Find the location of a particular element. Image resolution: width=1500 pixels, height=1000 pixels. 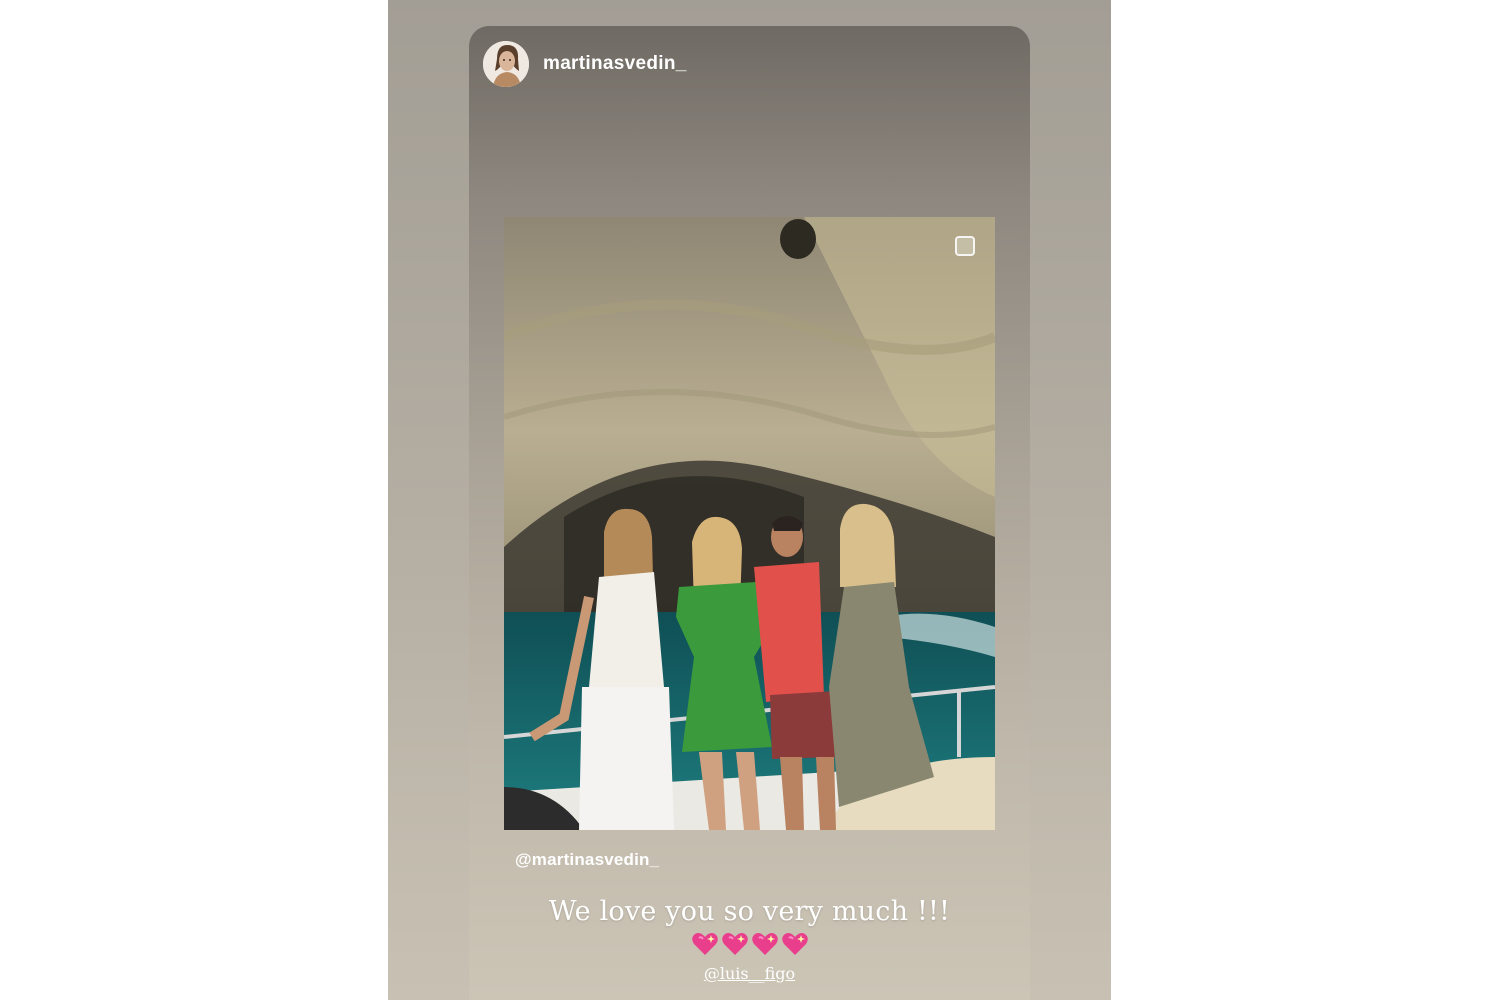

profile-avatar-icon is located at coordinates (506, 64).